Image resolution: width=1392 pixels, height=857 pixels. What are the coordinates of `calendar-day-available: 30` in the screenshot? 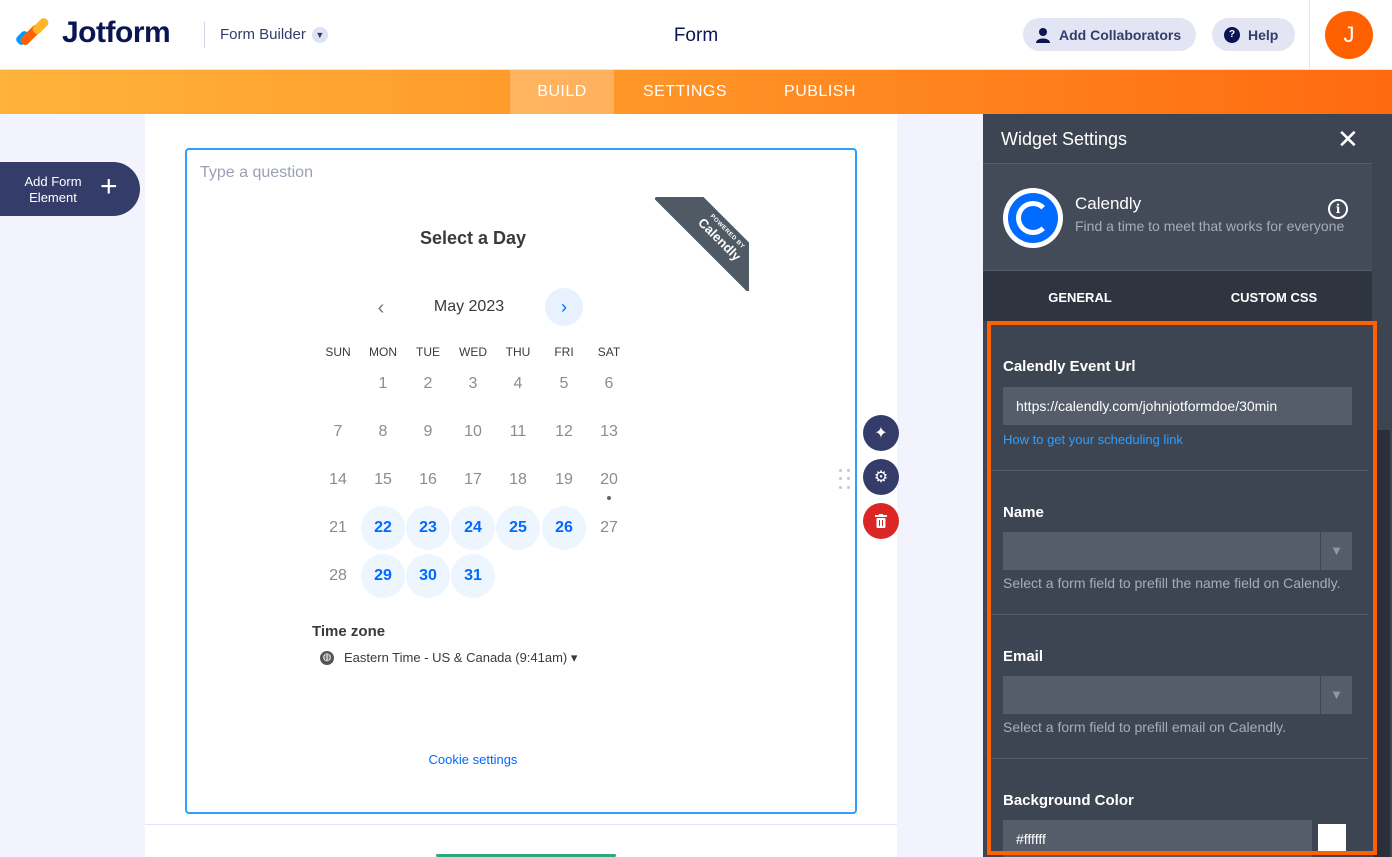 It's located at (428, 576).